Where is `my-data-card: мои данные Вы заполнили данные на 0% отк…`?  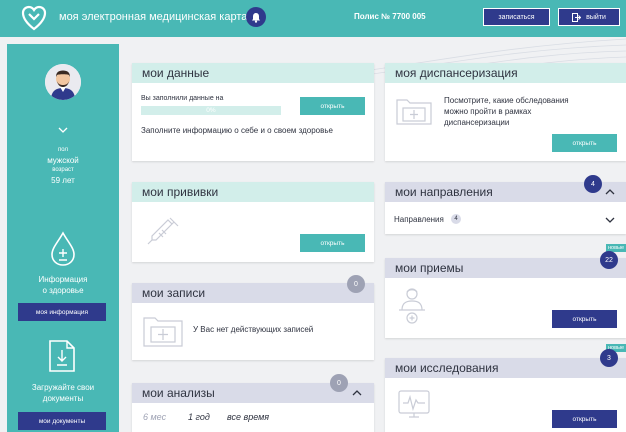
my-data-card: мои данные Вы заполнили данные на 0% отк… is located at coordinates (253, 112).